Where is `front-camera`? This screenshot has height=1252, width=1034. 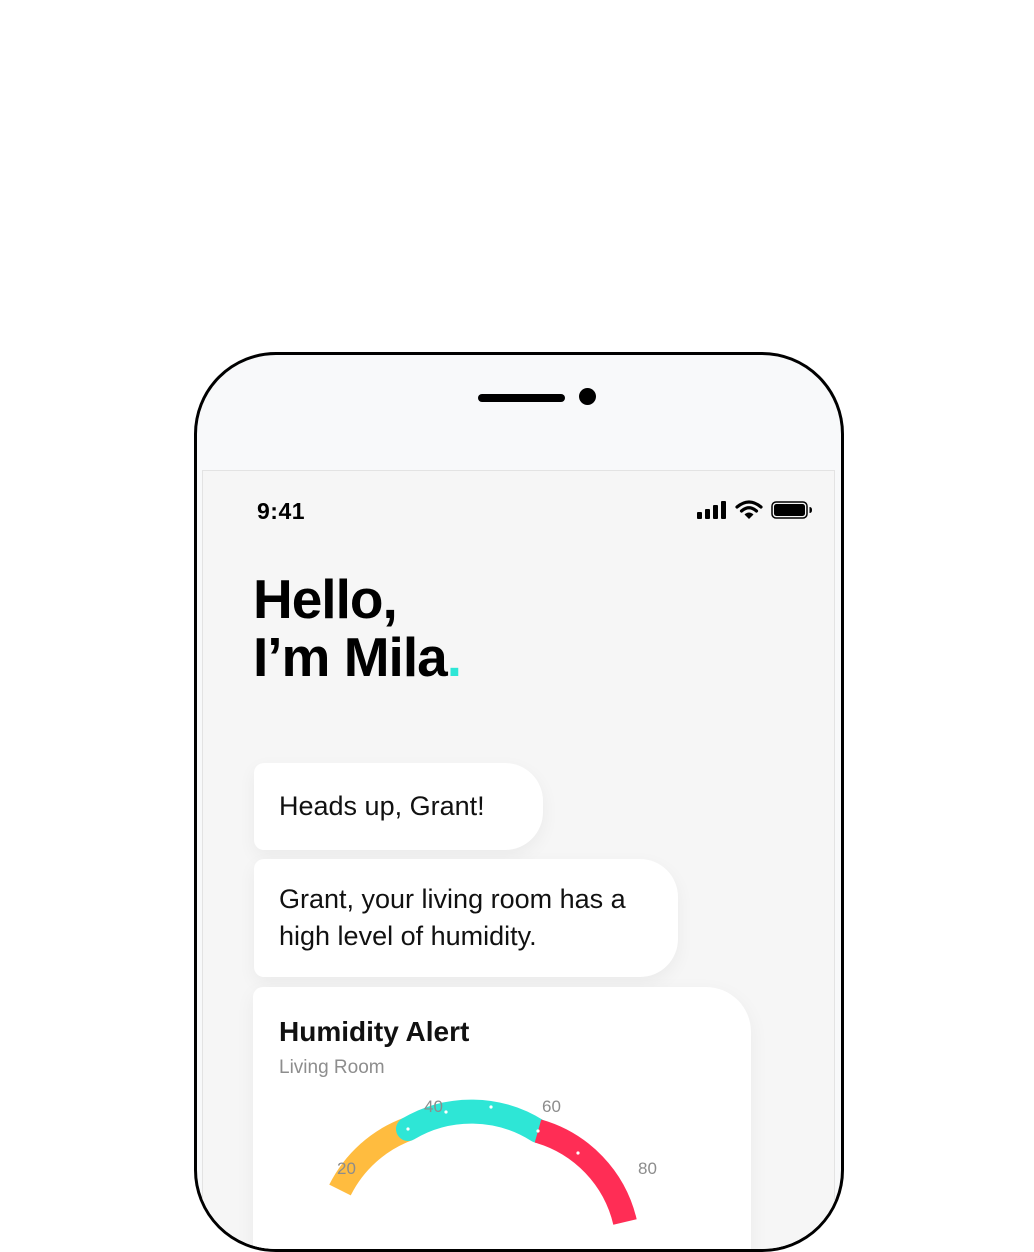 front-camera is located at coordinates (587, 396).